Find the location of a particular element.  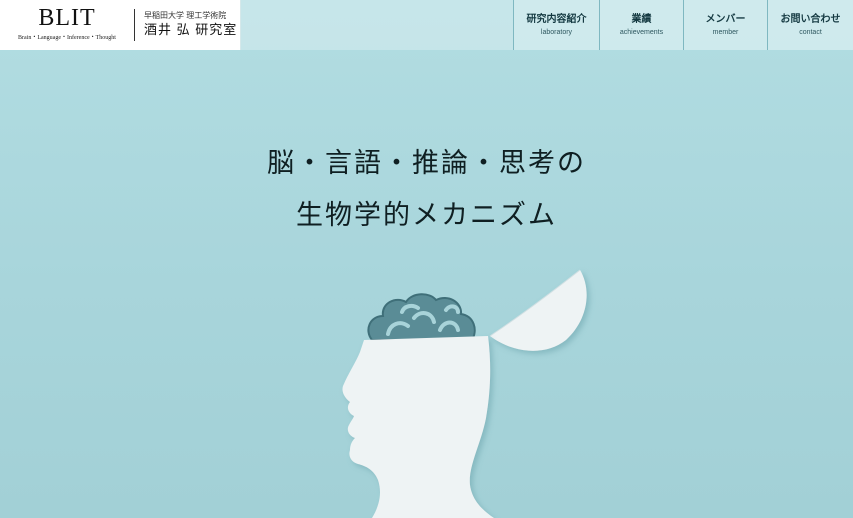

logo-mark: BLIT Brain・Language・Inference・Thought is located at coordinates (67, 23).